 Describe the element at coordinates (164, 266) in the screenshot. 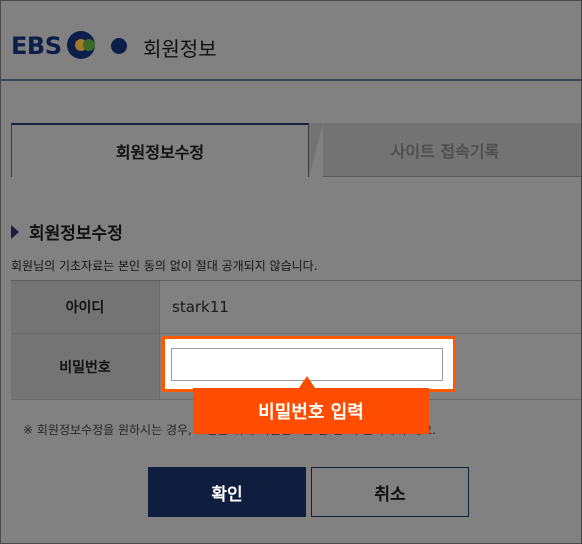

I see `section-description: 회원님의 기초자료는 본인 동의 없이 절대 공개되지 않습니다.` at that location.